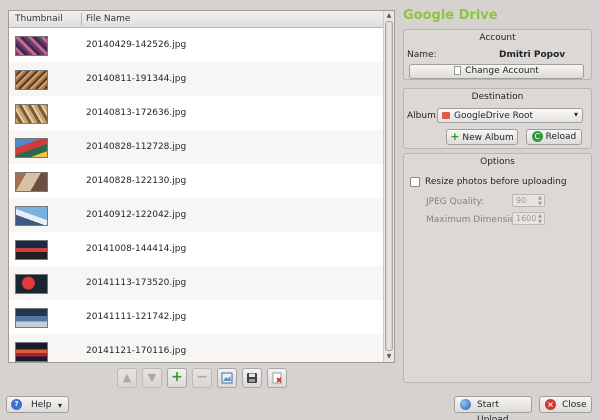 This screenshot has width=600, height=420. What do you see at coordinates (196, 147) in the screenshot?
I see `file-row: 20140828-112728.jpg` at bounding box center [196, 147].